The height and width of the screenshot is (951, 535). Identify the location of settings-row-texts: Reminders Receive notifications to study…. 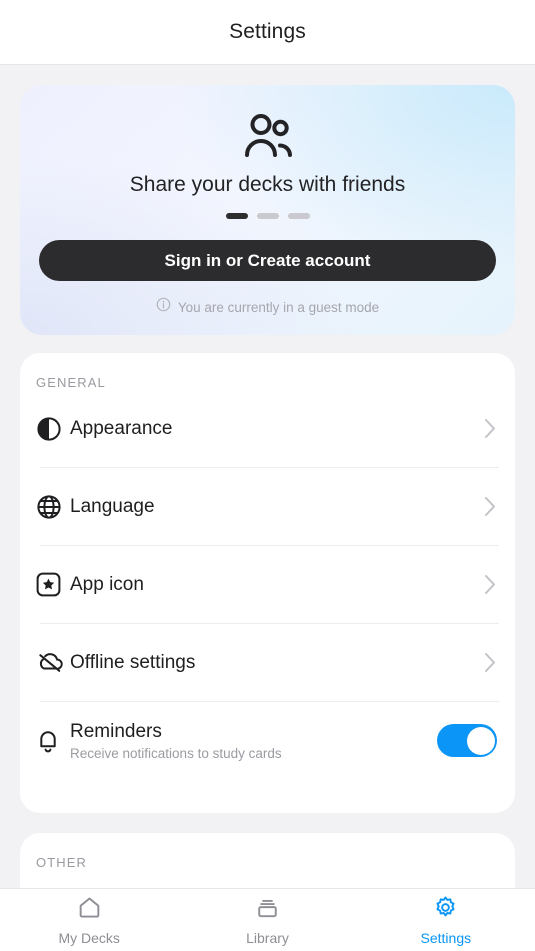
(253, 741).